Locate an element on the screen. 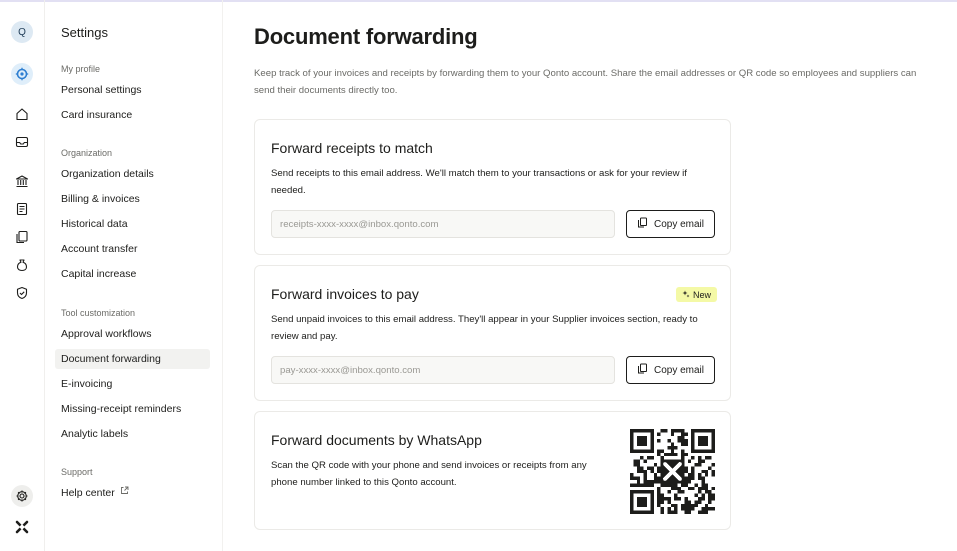  whatsapp-qr-code is located at coordinates (672, 471).